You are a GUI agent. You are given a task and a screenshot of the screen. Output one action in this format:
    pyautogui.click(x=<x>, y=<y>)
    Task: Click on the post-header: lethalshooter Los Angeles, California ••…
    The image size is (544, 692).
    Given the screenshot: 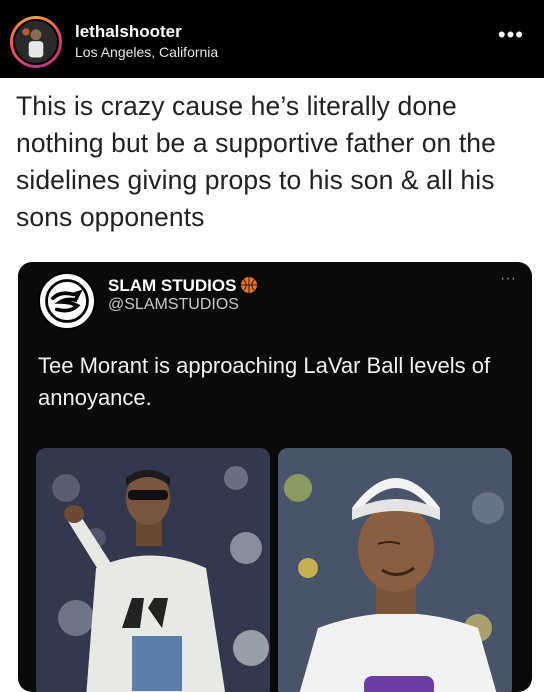 What is the action you would take?
    pyautogui.click(x=272, y=39)
    